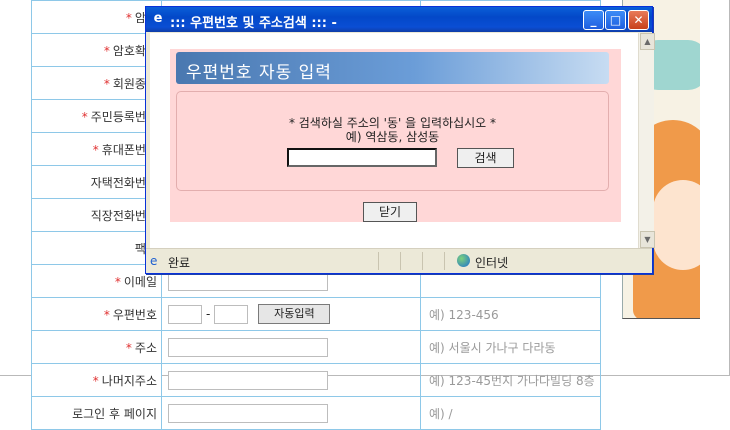  Describe the element at coordinates (615, 20) in the screenshot. I see `maximize-button: □` at that location.